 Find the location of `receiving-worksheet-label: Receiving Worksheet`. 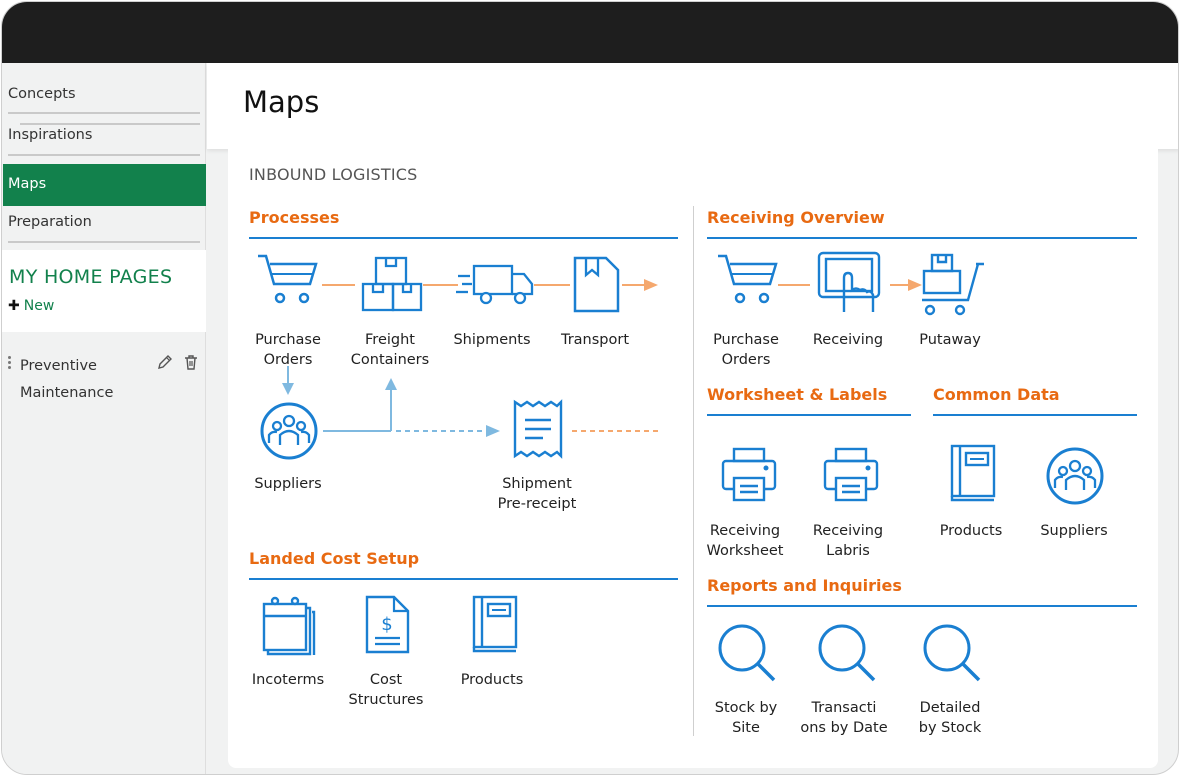

receiving-worksheet-label: Receiving Worksheet is located at coordinates (745, 541).